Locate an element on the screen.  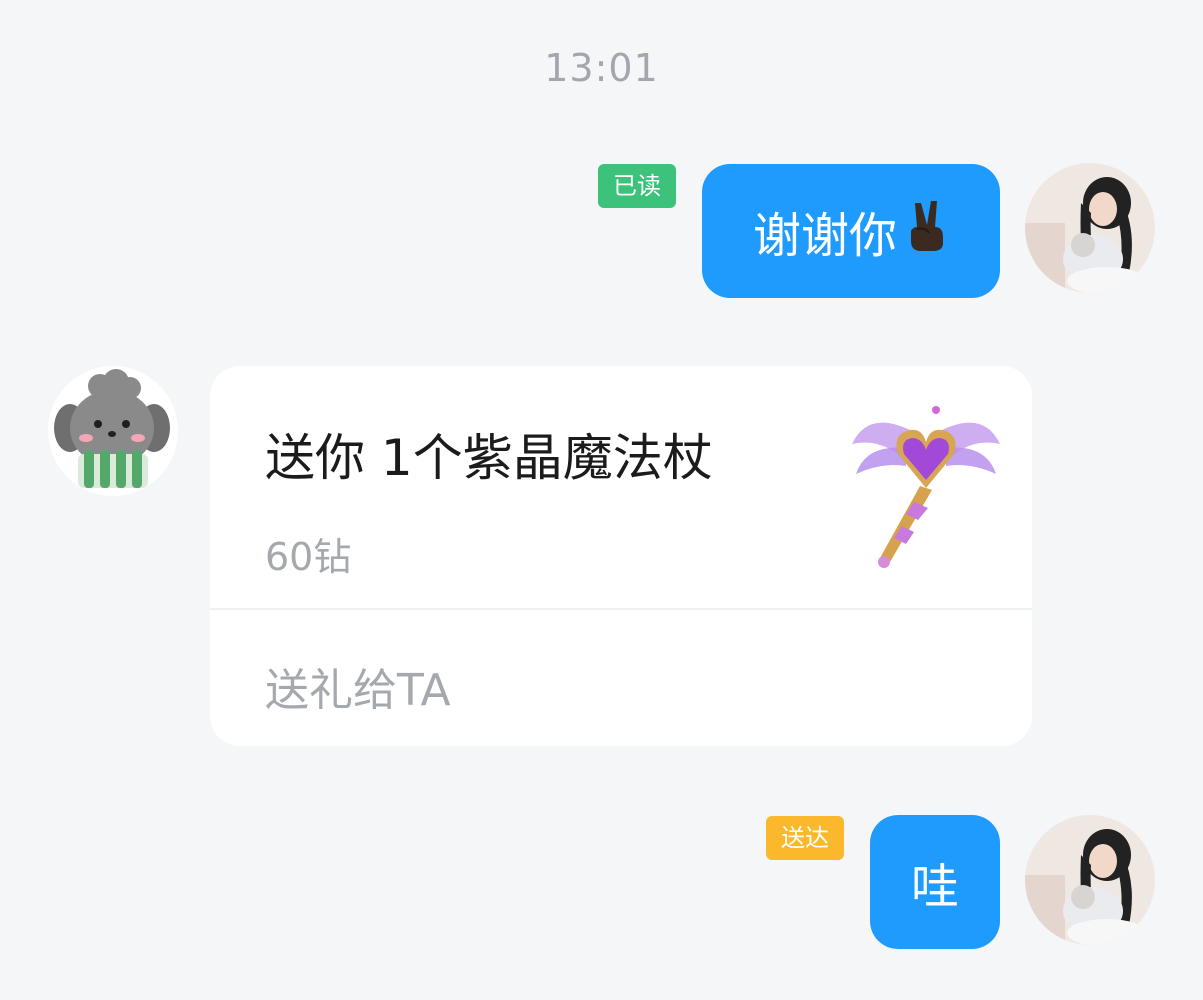
delivered-status-badge: 送达 is located at coordinates (805, 838).